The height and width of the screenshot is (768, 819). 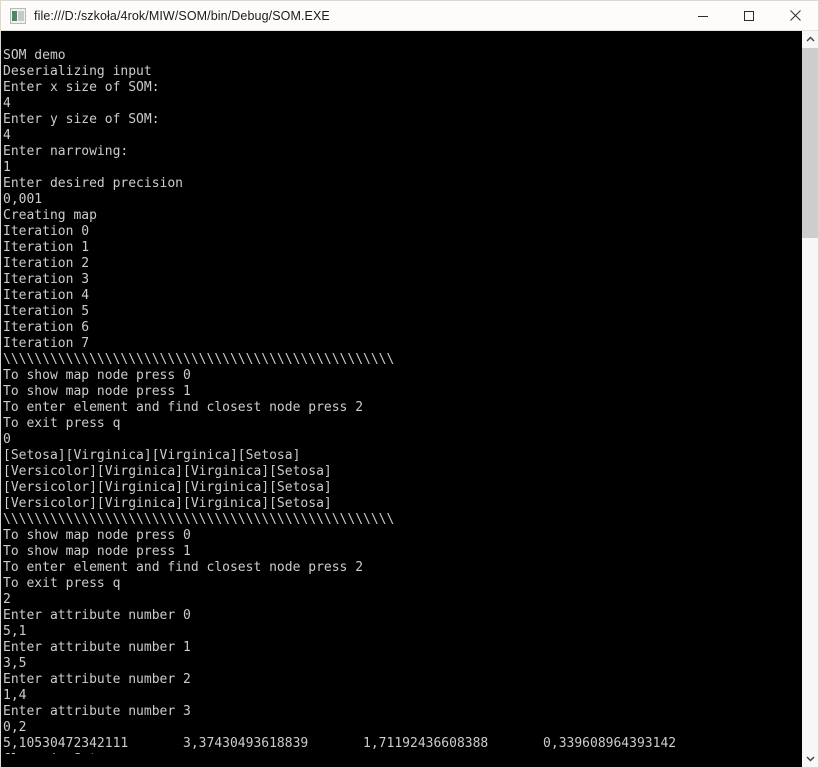 What do you see at coordinates (14, 15) in the screenshot?
I see `app-icon-swatch-green` at bounding box center [14, 15].